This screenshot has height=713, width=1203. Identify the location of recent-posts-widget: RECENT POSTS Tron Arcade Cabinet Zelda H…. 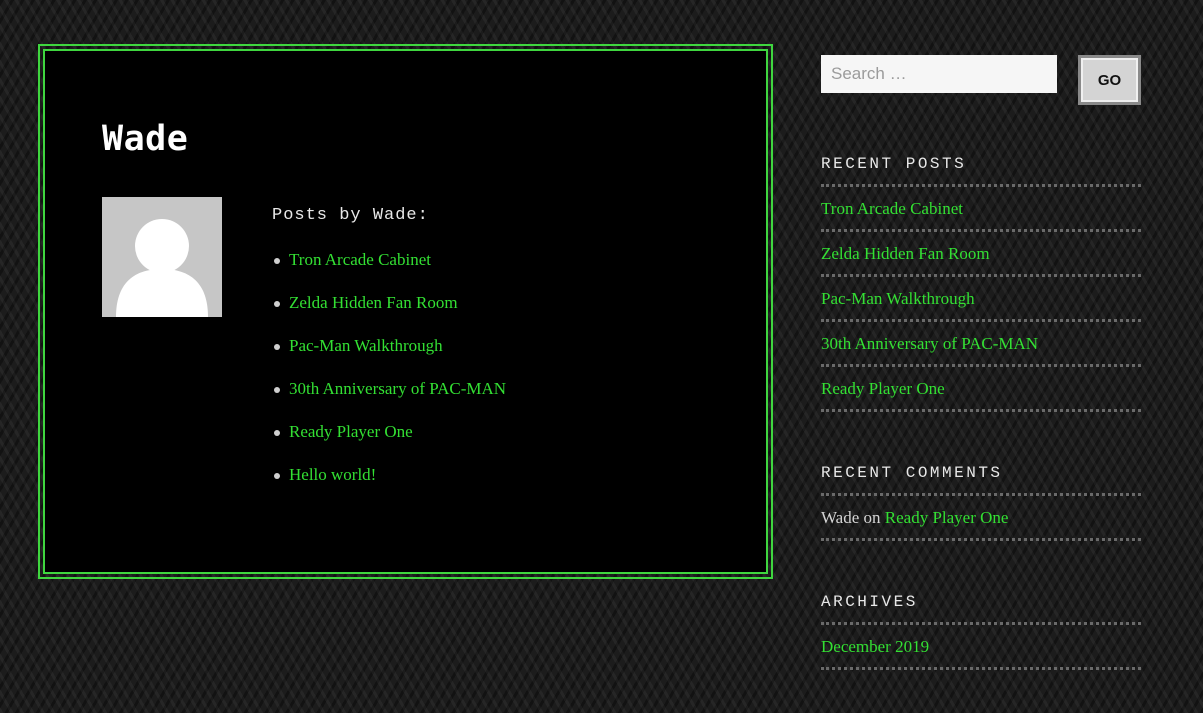
(981, 282).